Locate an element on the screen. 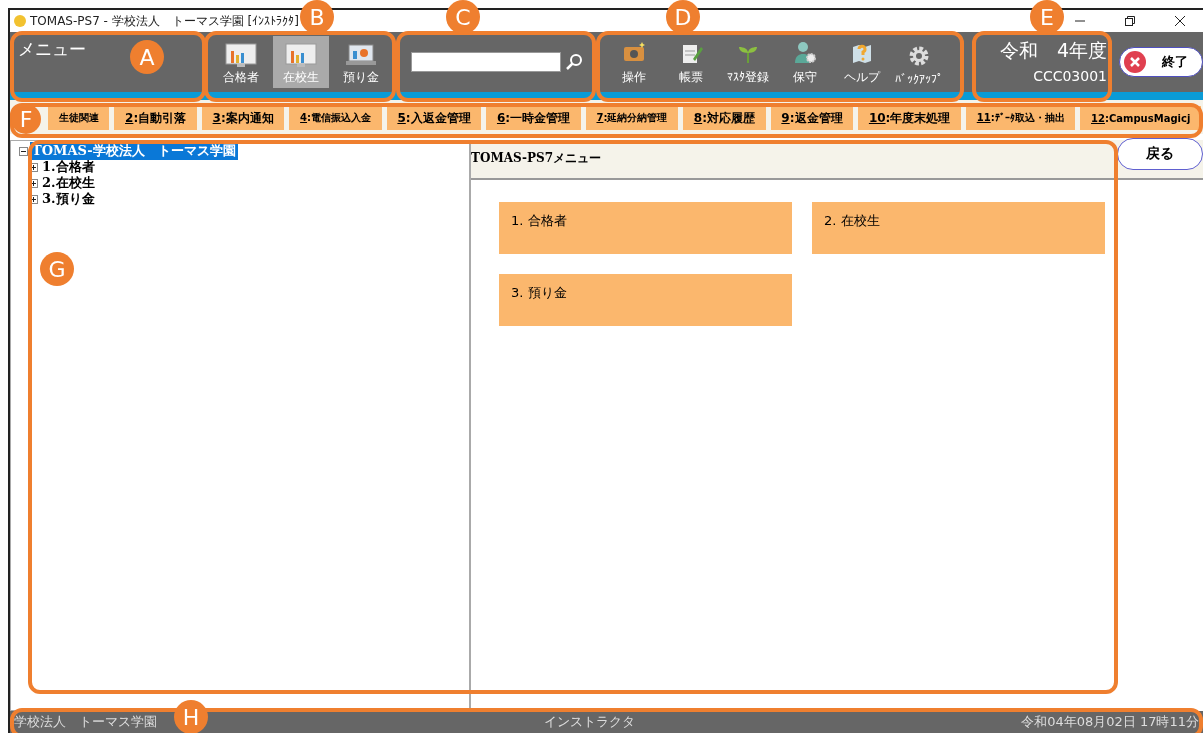 This screenshot has width=1203, height=733. toolbar-button: 保守 is located at coordinates (805, 62).